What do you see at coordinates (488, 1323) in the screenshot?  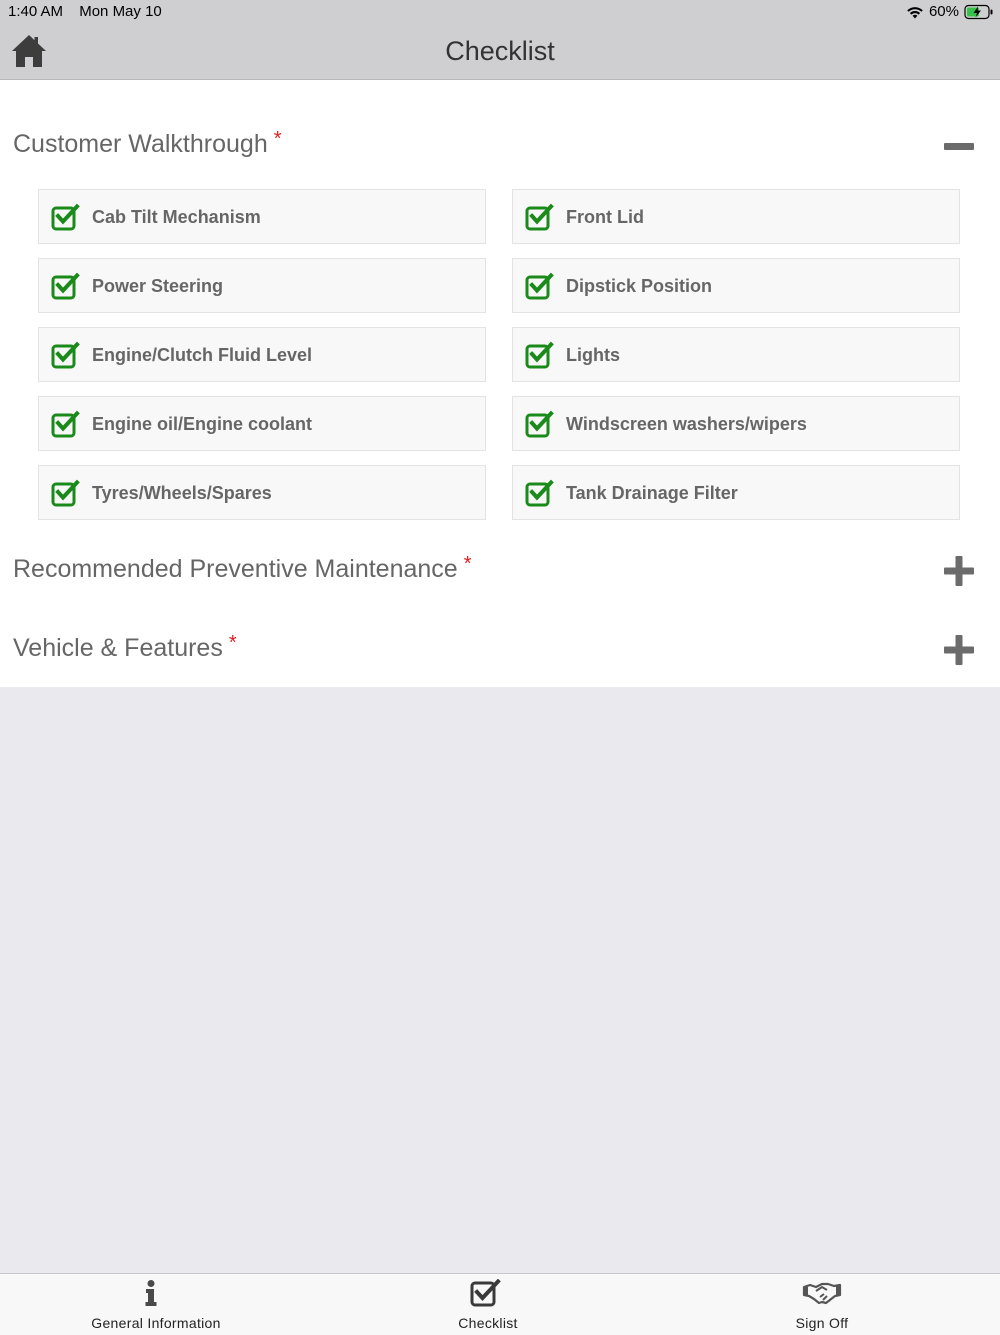 I see `tab-label: Checklist` at bounding box center [488, 1323].